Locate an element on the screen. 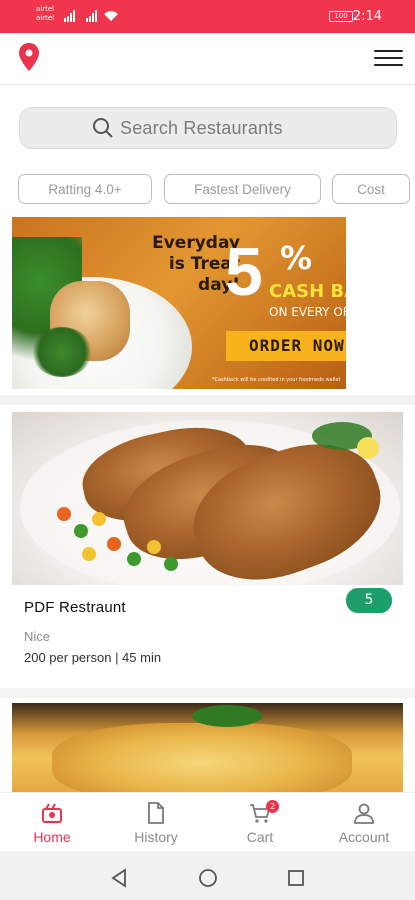  user-icon is located at coordinates (364, 813).